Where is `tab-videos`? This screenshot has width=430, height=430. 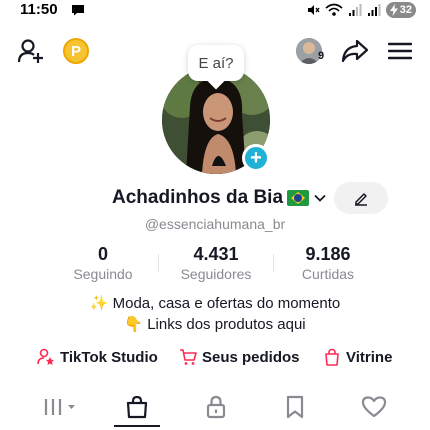
tab-videos is located at coordinates (60, 407).